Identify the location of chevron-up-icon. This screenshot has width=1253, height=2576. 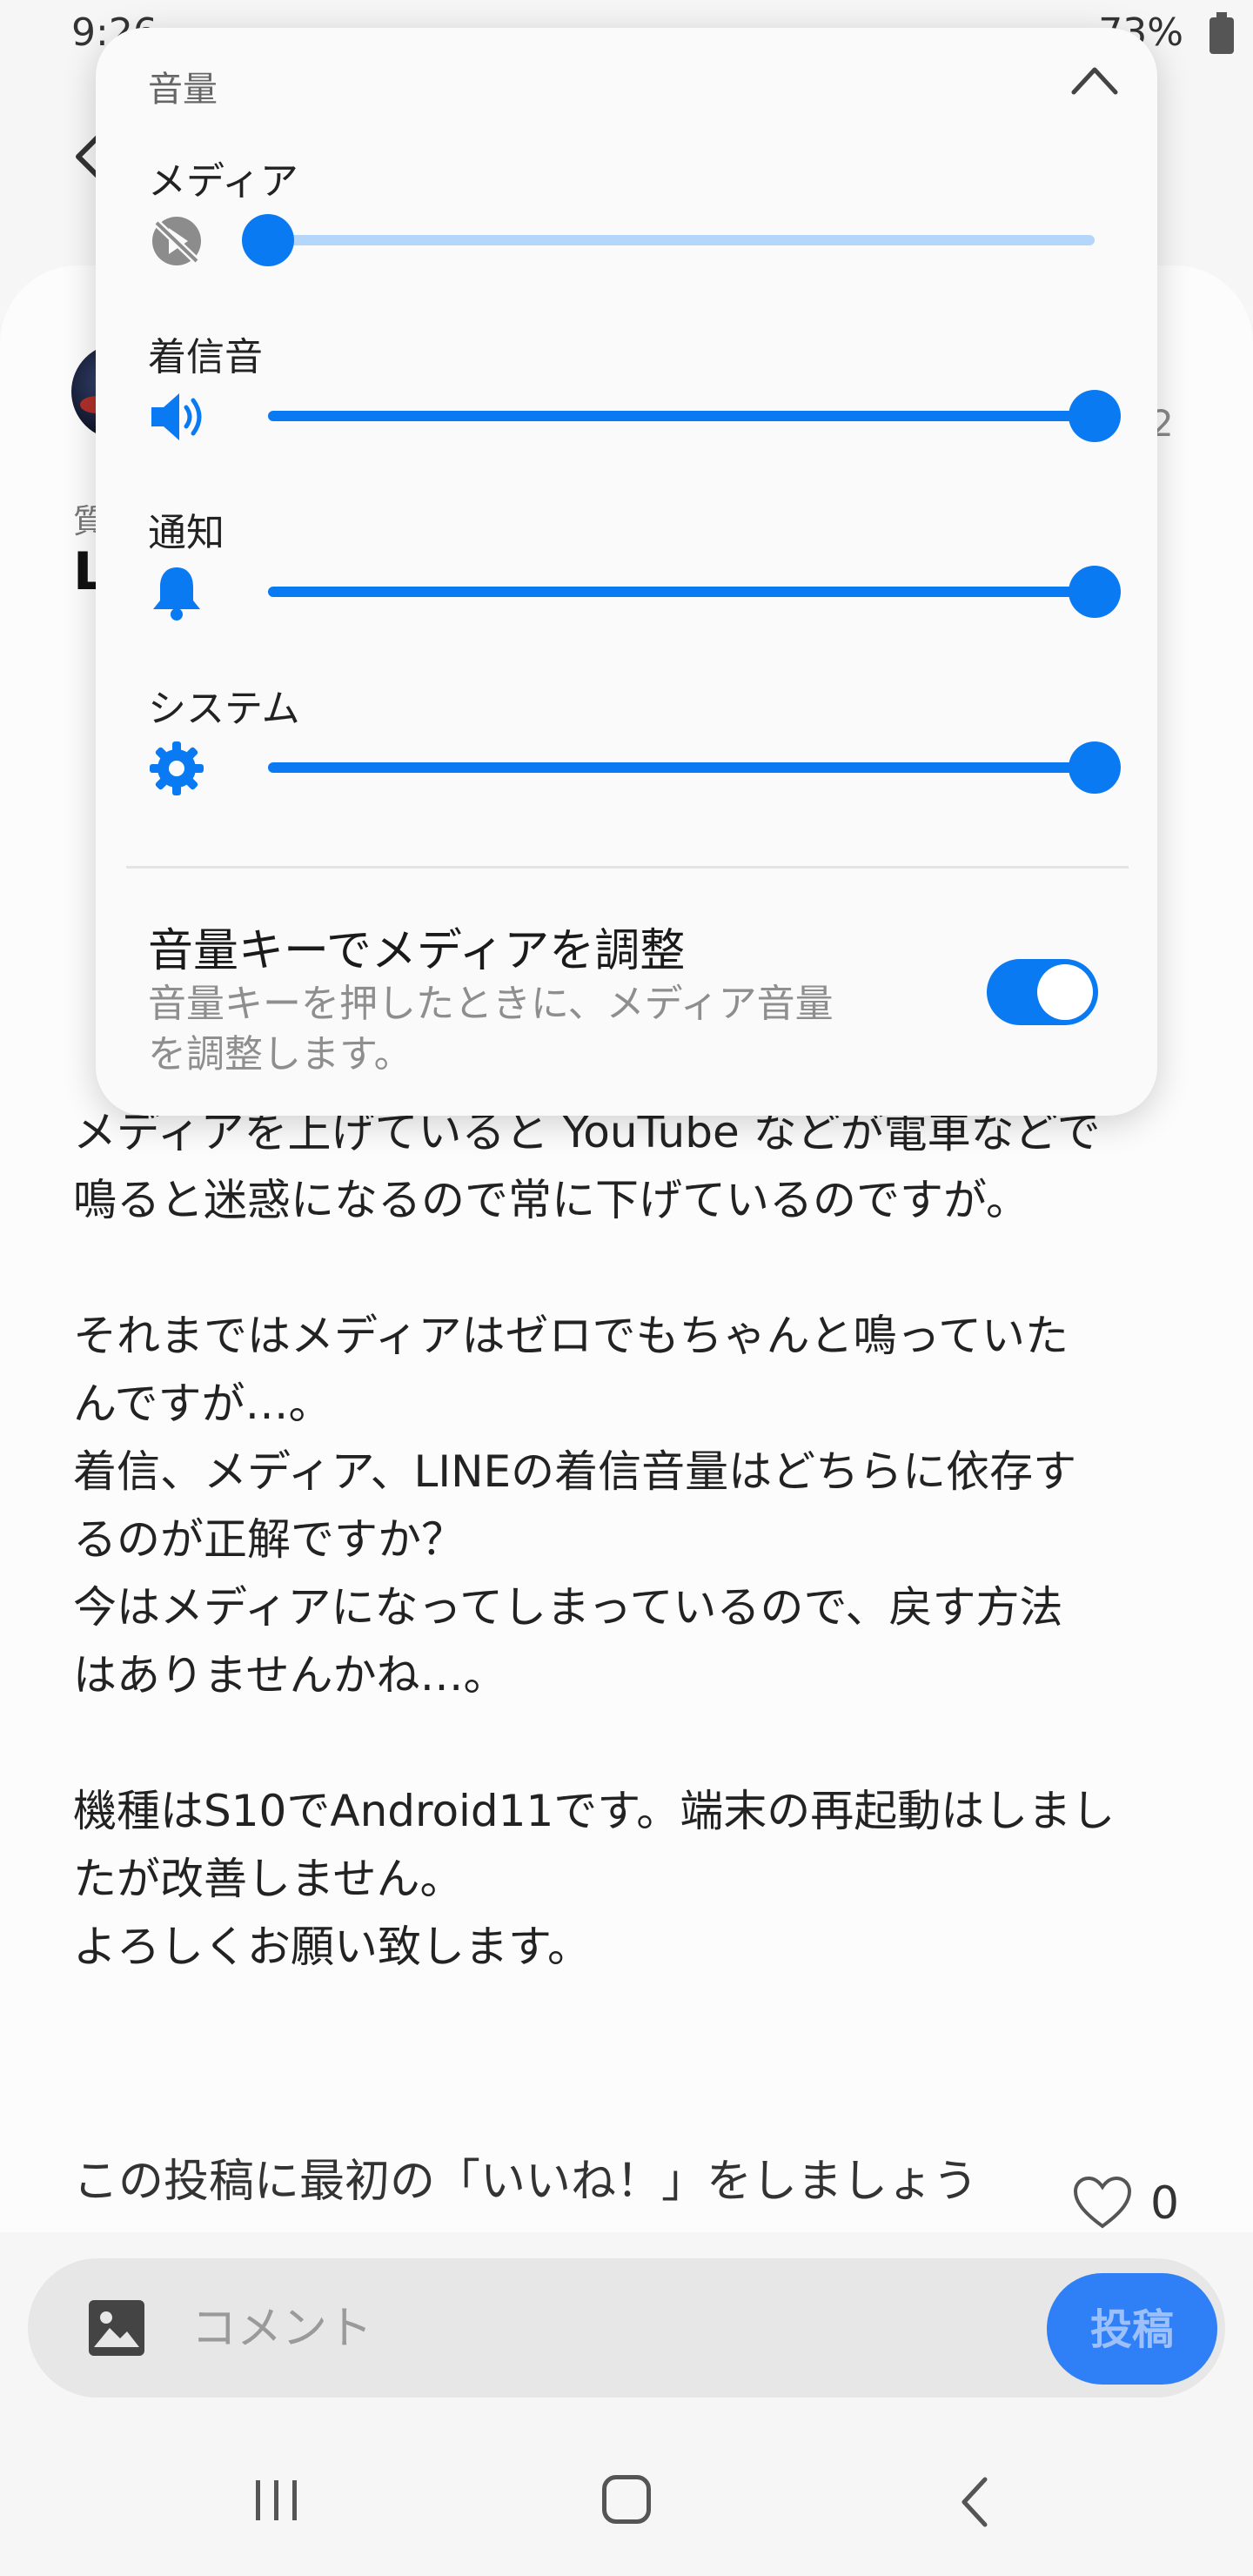
(1094, 80).